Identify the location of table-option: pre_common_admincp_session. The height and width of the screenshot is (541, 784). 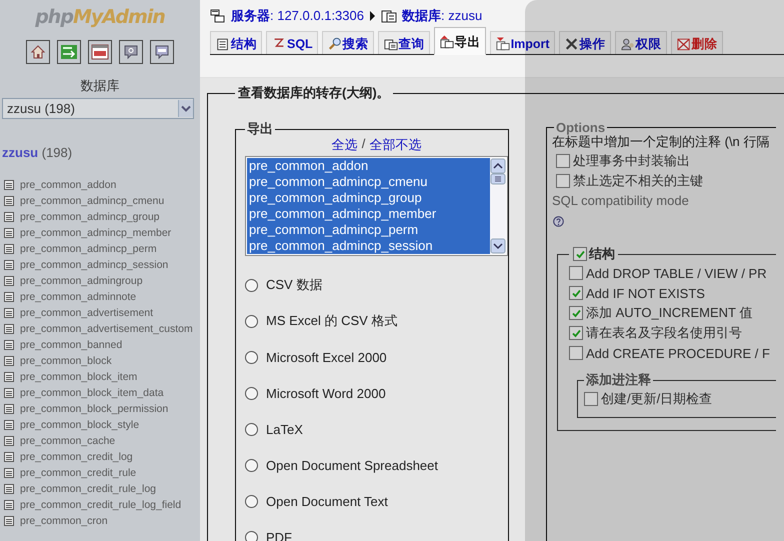
(368, 246).